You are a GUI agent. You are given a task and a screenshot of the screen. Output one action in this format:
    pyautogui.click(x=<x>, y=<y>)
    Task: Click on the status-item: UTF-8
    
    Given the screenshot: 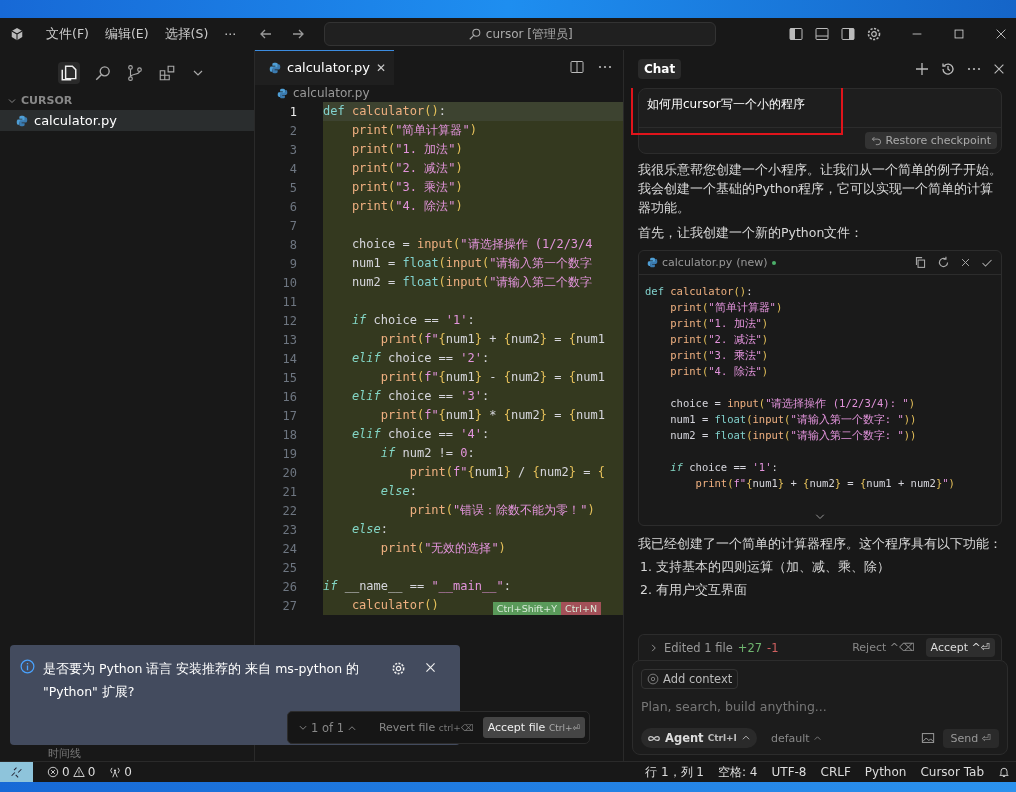 What is the action you would take?
    pyautogui.click(x=789, y=772)
    